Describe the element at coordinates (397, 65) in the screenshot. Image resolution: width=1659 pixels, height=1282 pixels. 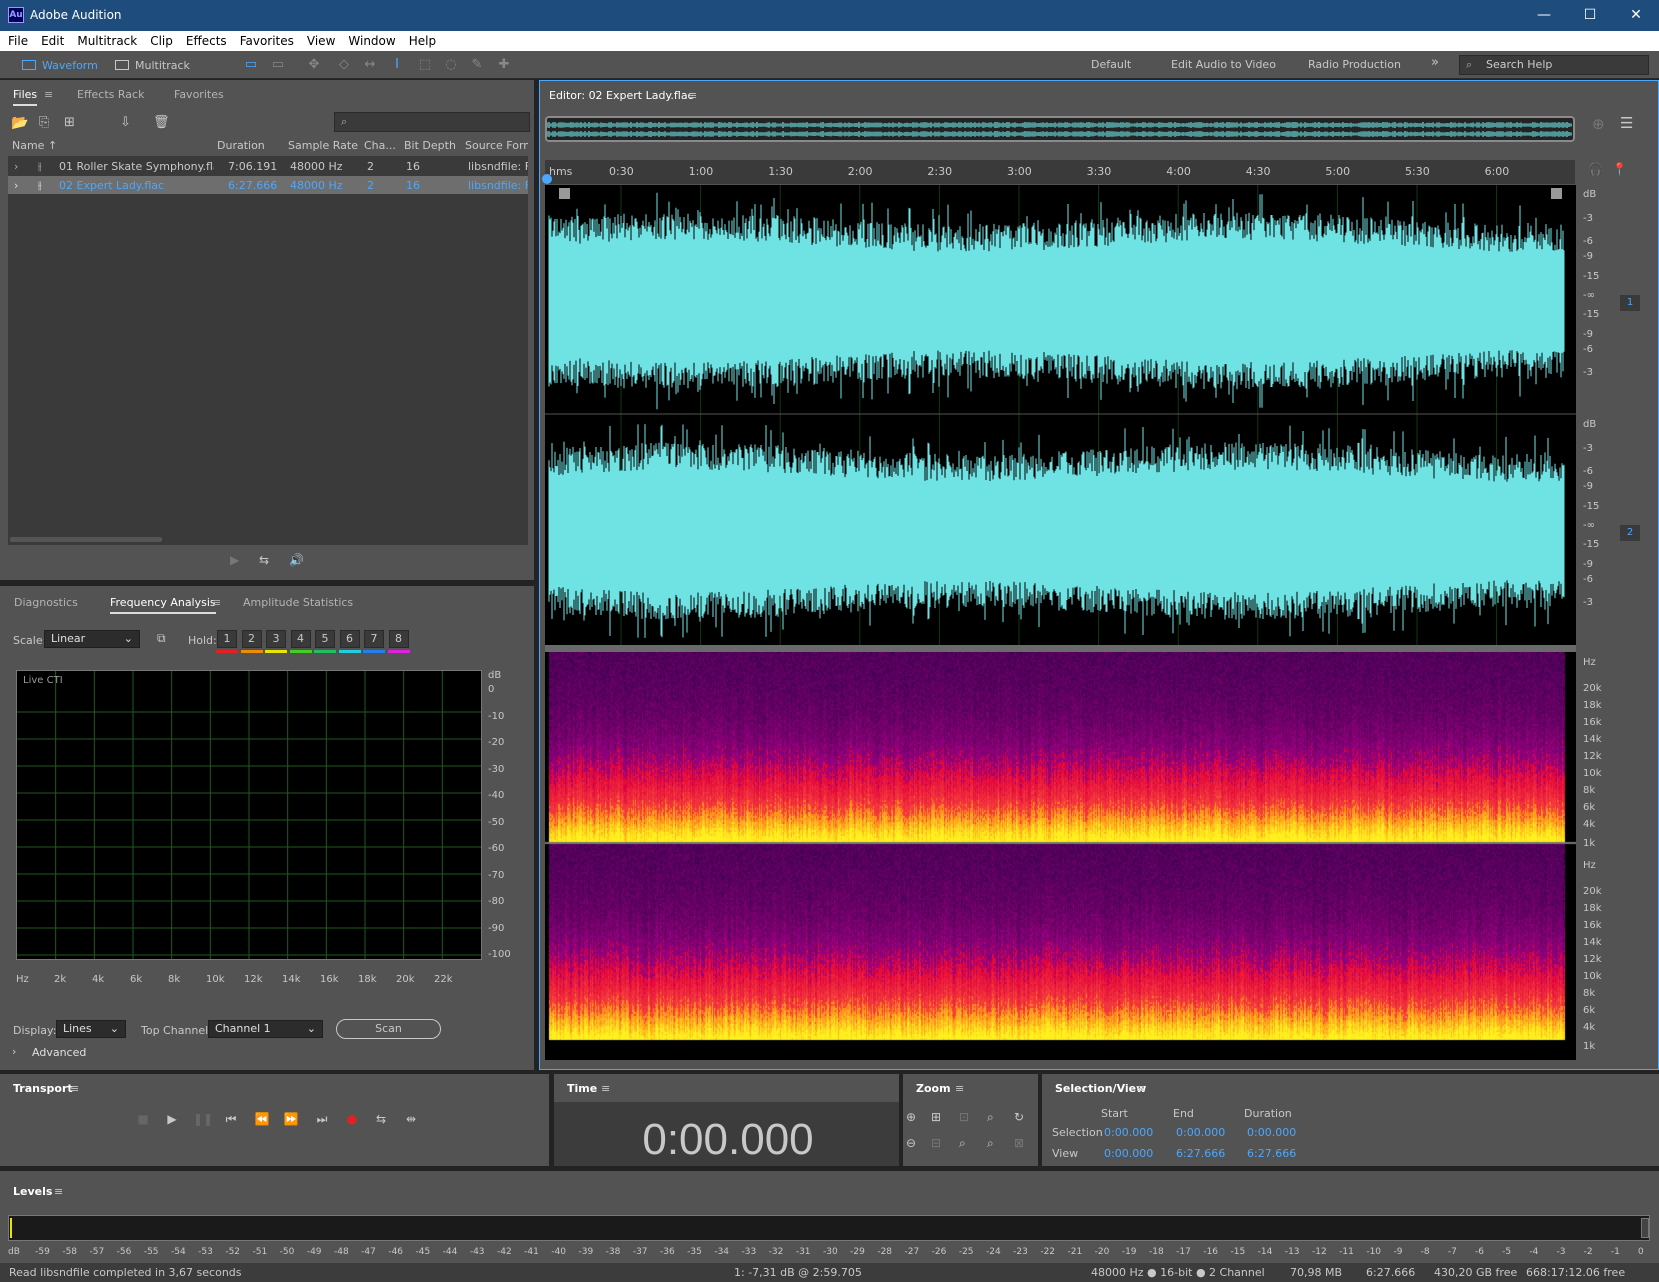
I see `time-selection-tool-icon: I` at that location.